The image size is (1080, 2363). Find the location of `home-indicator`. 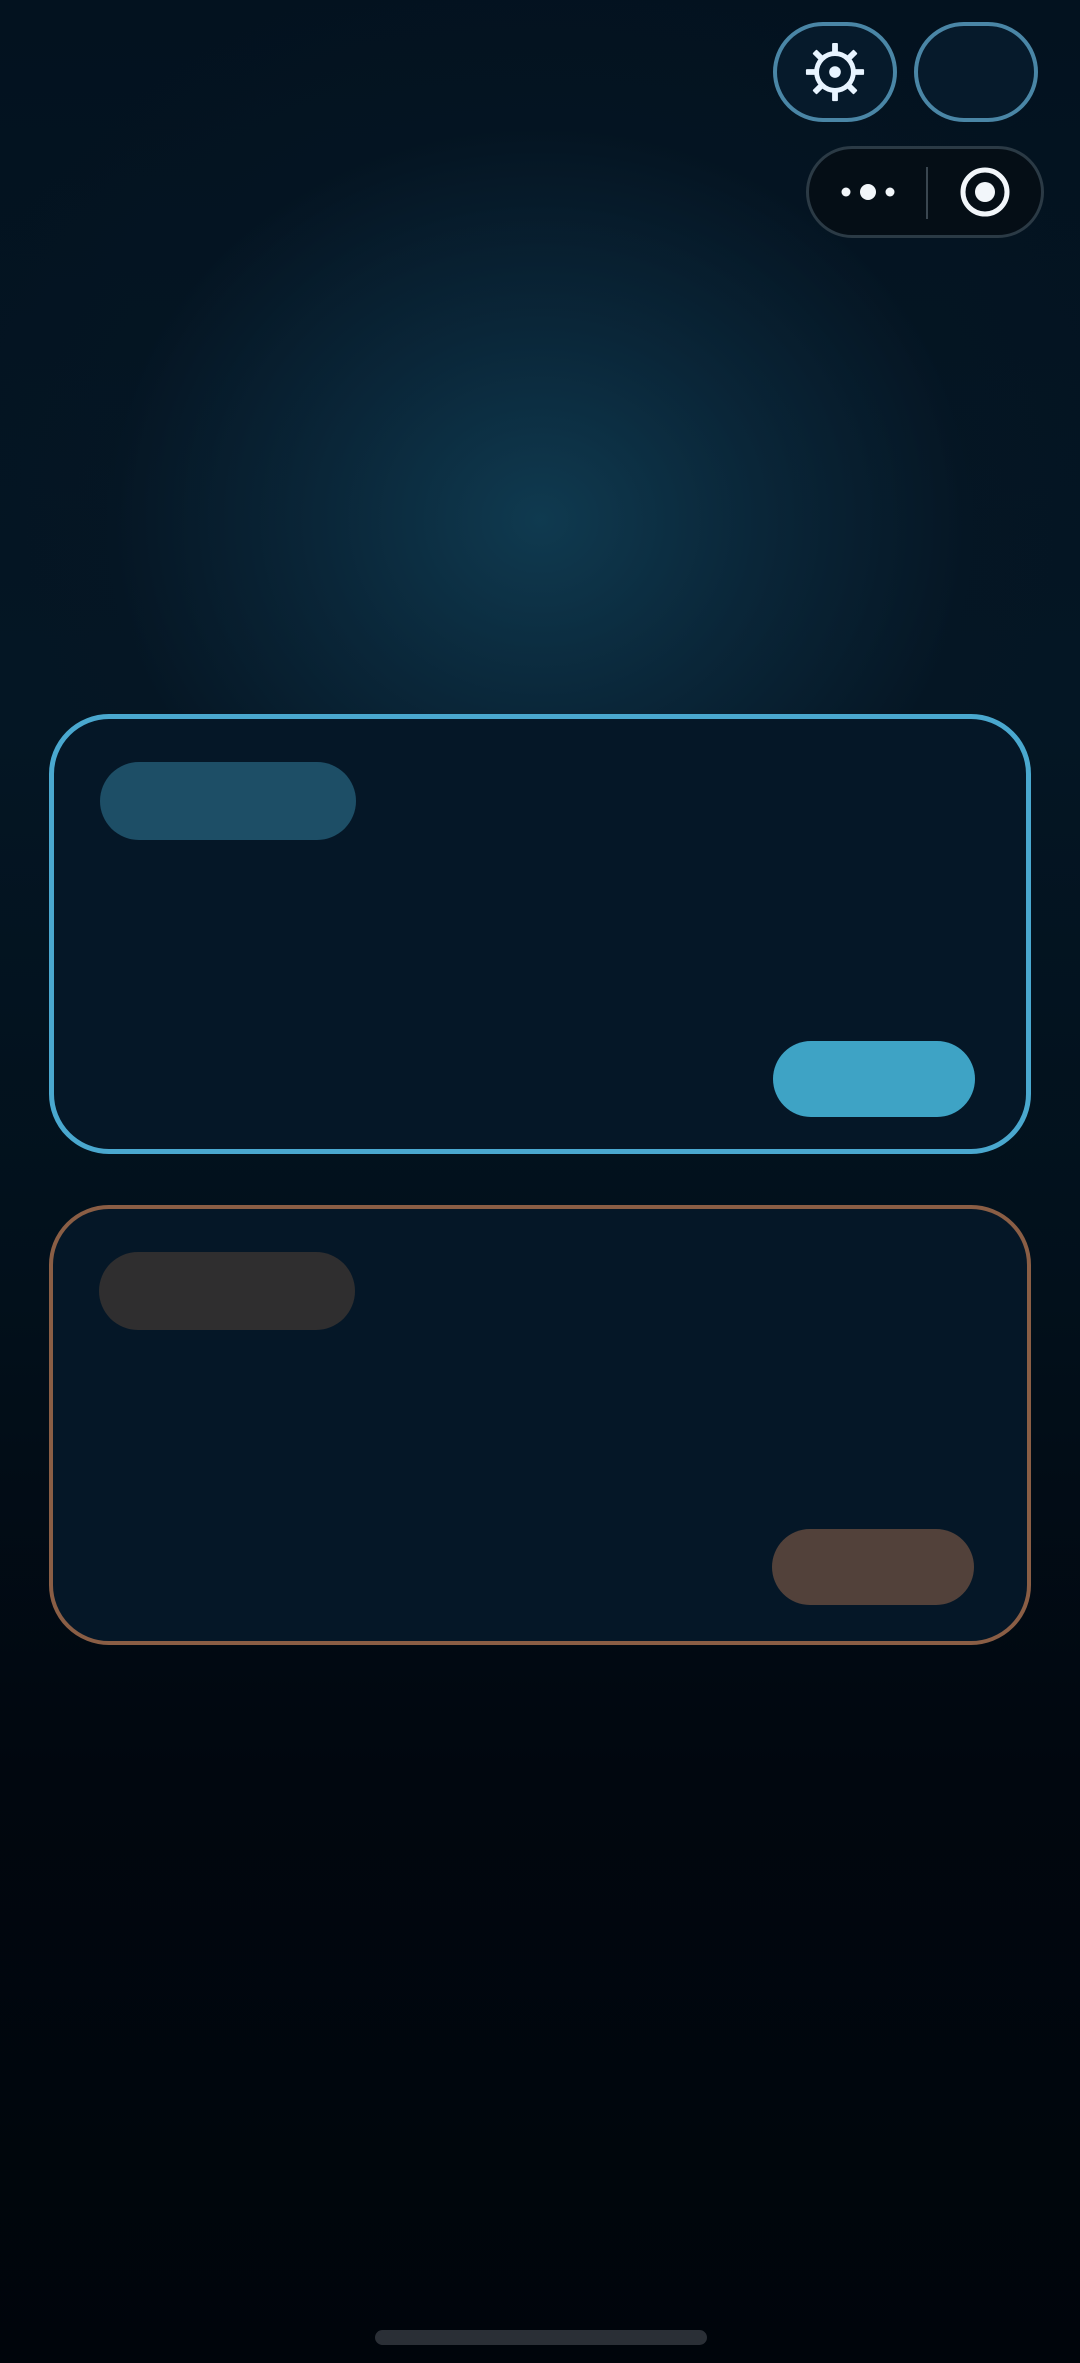

home-indicator is located at coordinates (541, 2337).